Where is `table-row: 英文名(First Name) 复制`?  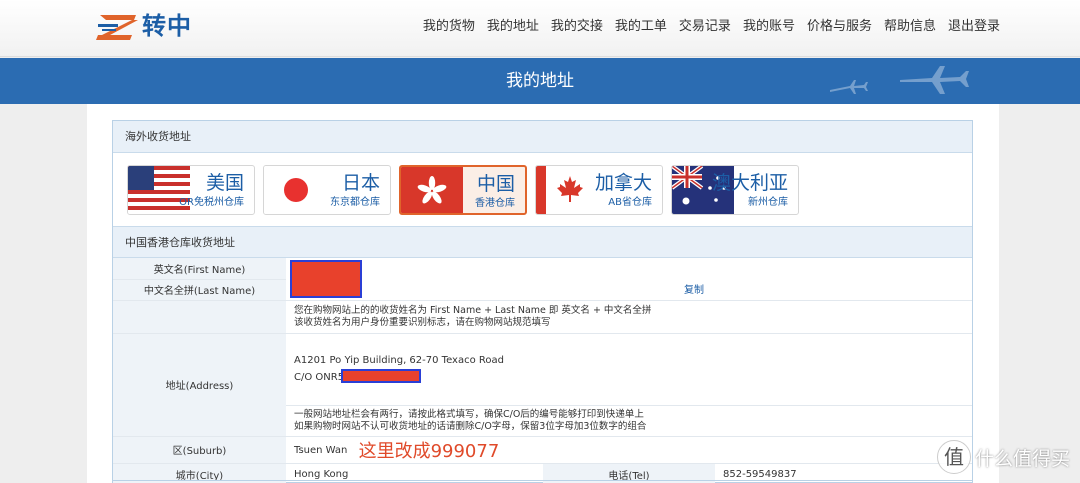 table-row: 英文名(First Name) 复制 is located at coordinates (542, 279).